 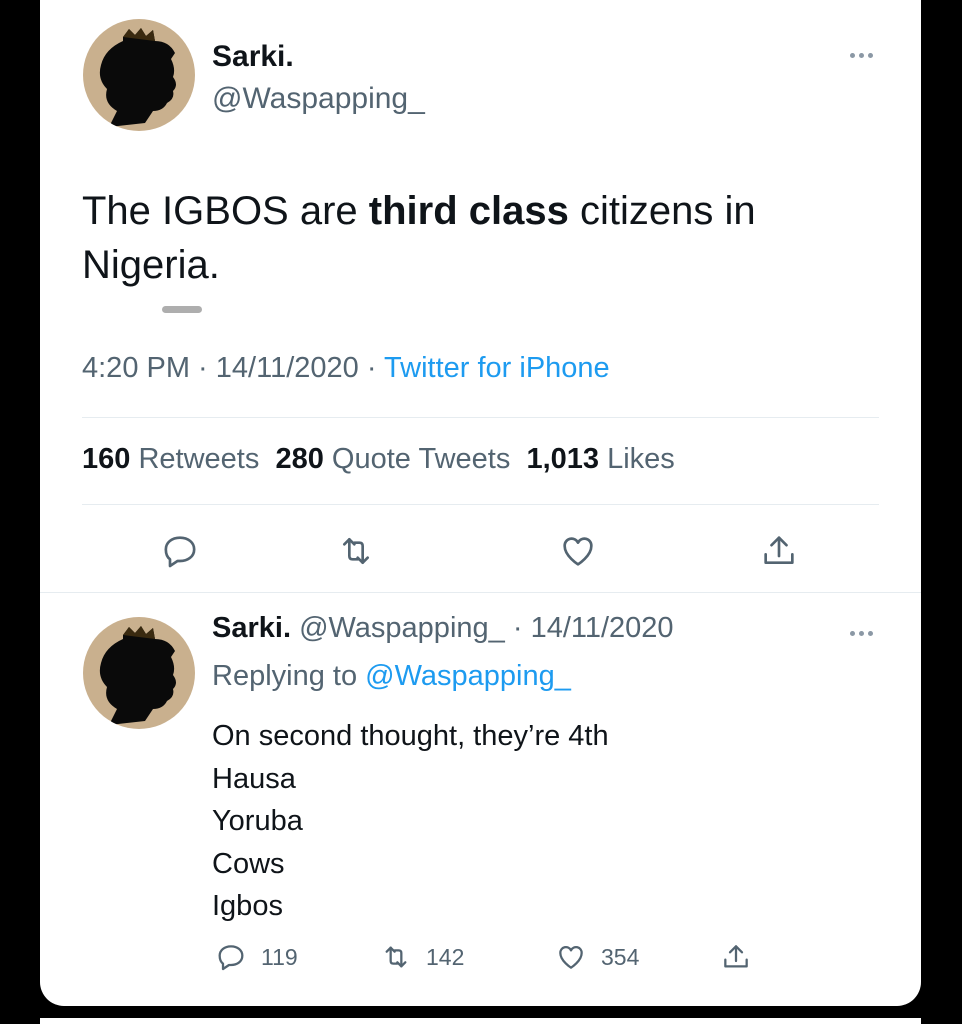 What do you see at coordinates (253, 57) in the screenshot?
I see `display-name: Sarki.` at bounding box center [253, 57].